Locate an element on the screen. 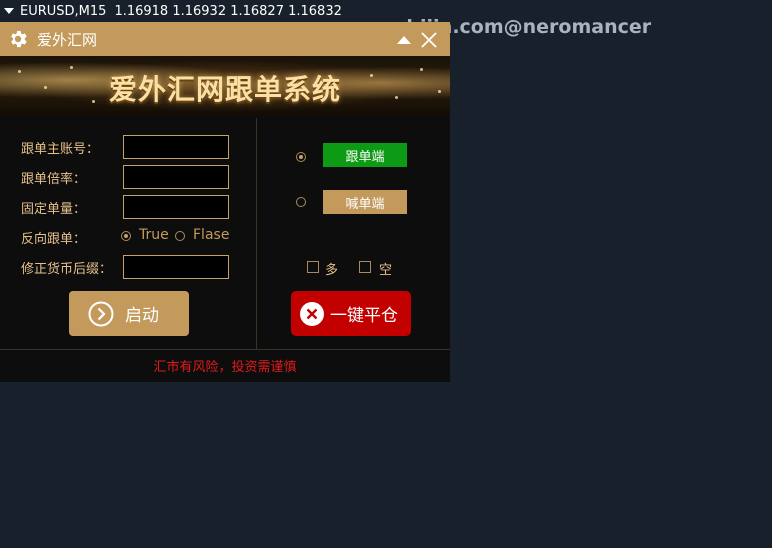 The width and height of the screenshot is (772, 548). multiplier-label: 跟单倍率： is located at coordinates (54, 179).